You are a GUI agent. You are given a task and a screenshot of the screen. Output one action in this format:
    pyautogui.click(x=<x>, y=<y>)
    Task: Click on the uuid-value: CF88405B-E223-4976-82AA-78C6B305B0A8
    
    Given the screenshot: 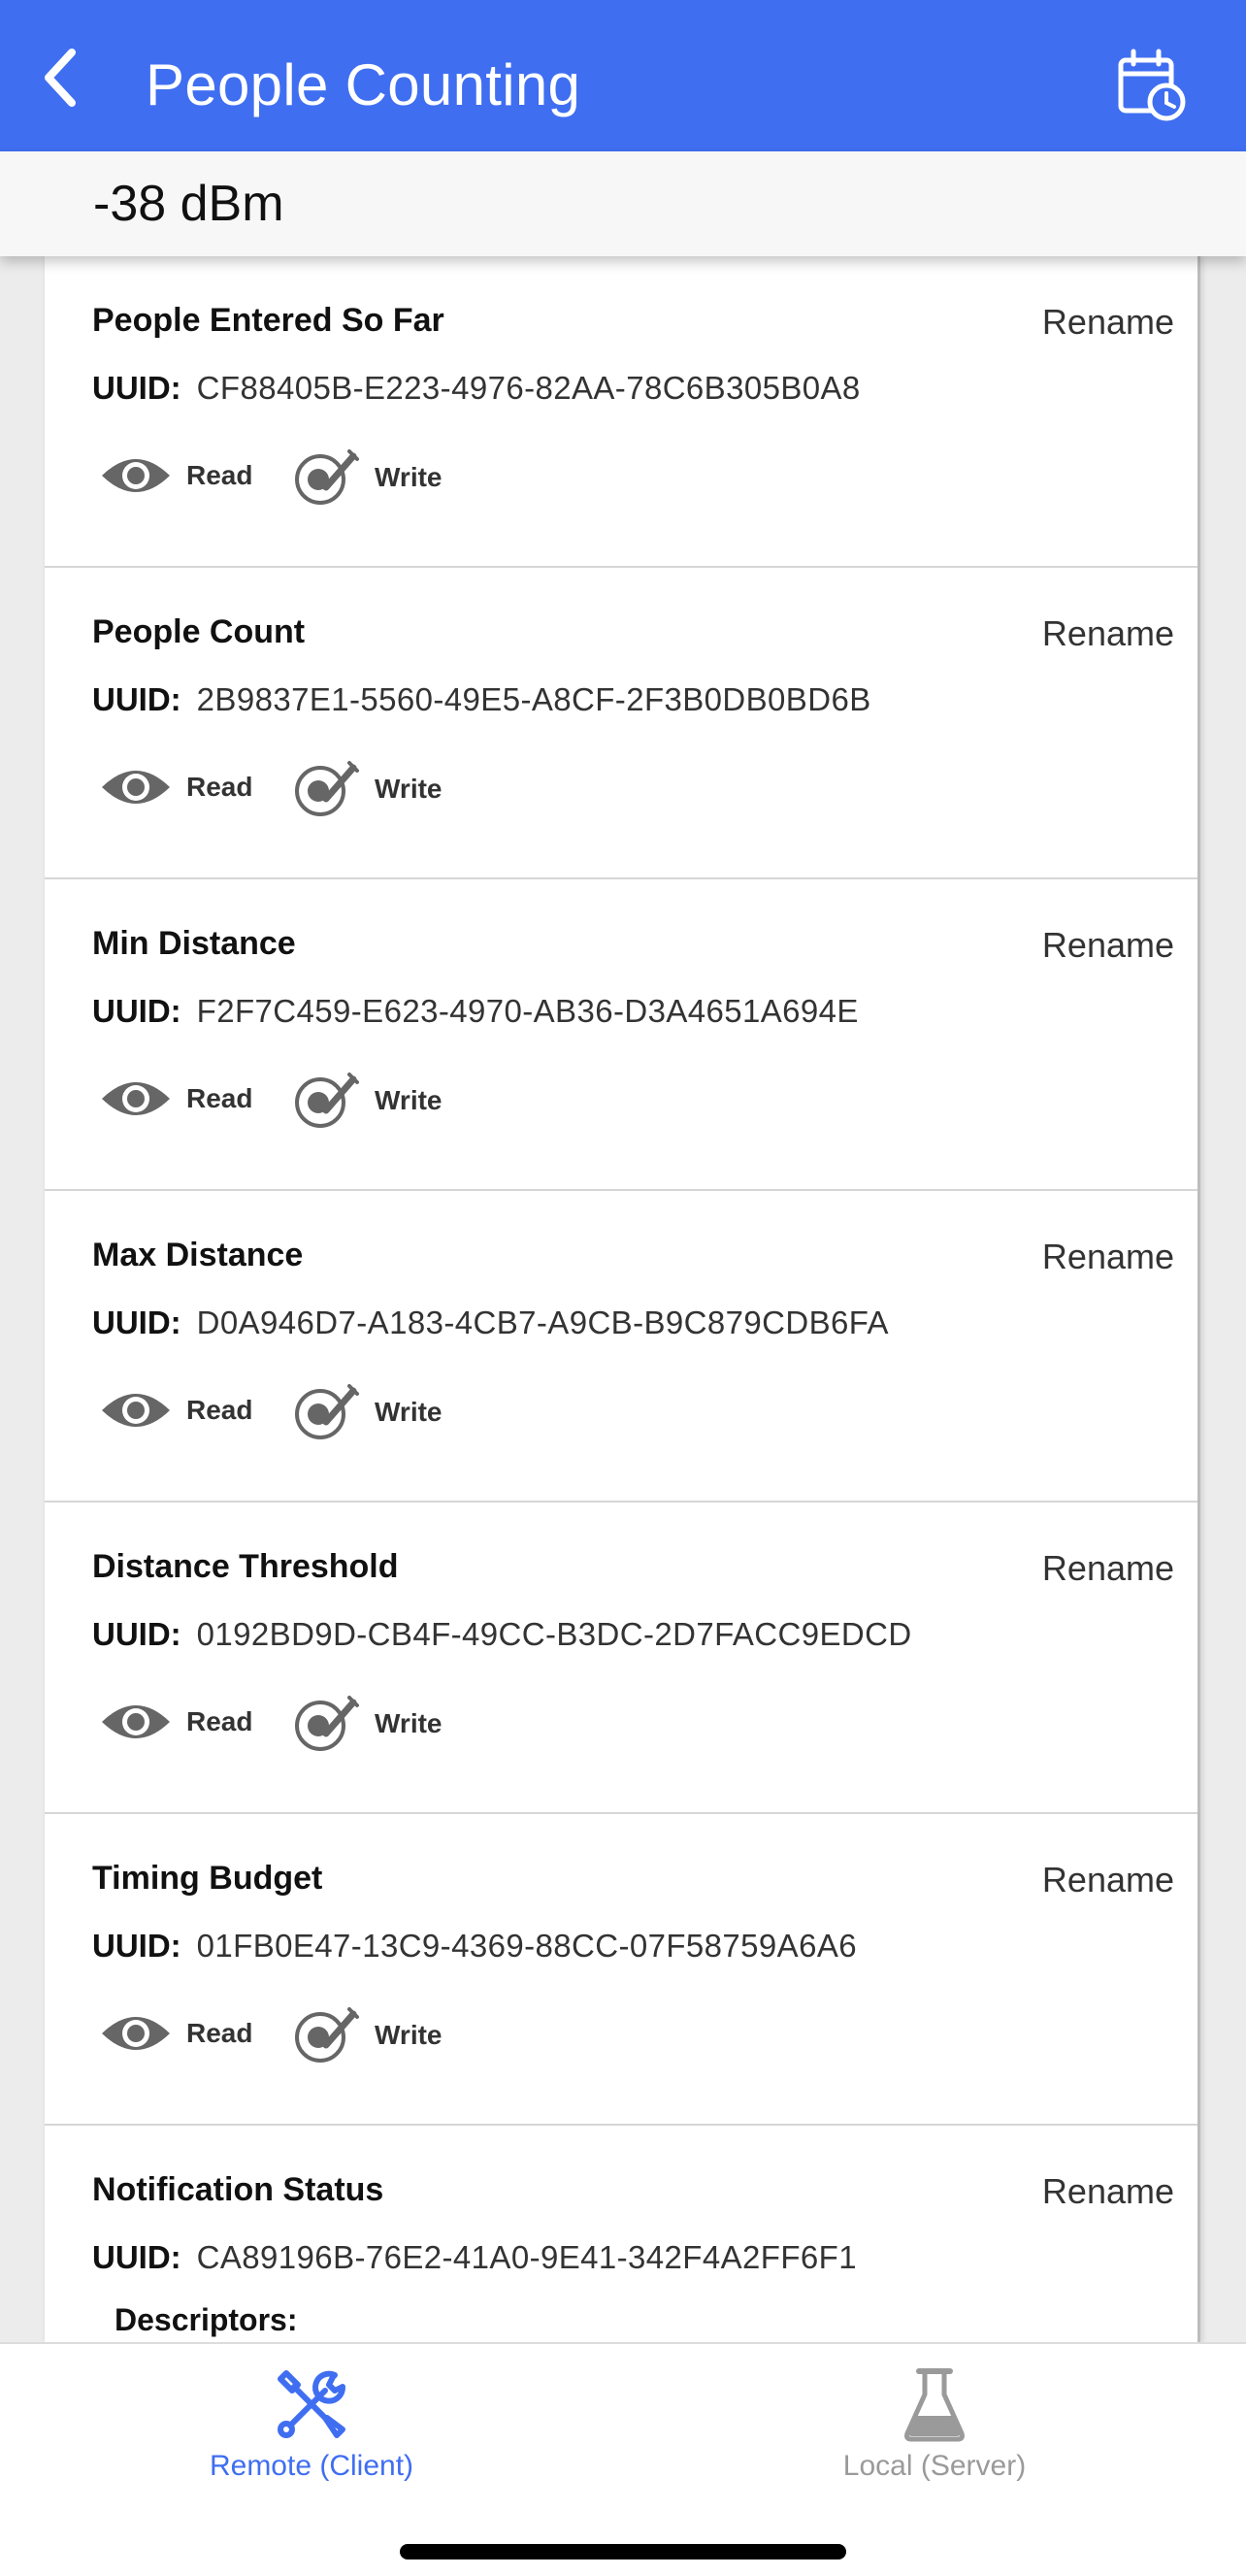 What is the action you would take?
    pyautogui.click(x=528, y=388)
    